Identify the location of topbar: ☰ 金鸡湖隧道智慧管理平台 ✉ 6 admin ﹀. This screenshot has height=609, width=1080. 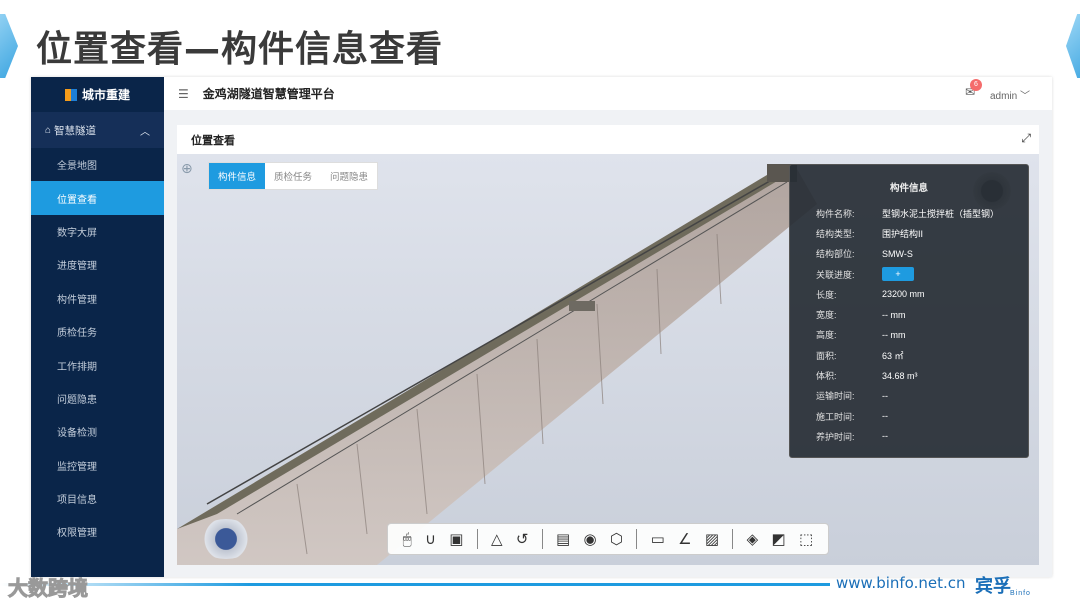
(608, 93).